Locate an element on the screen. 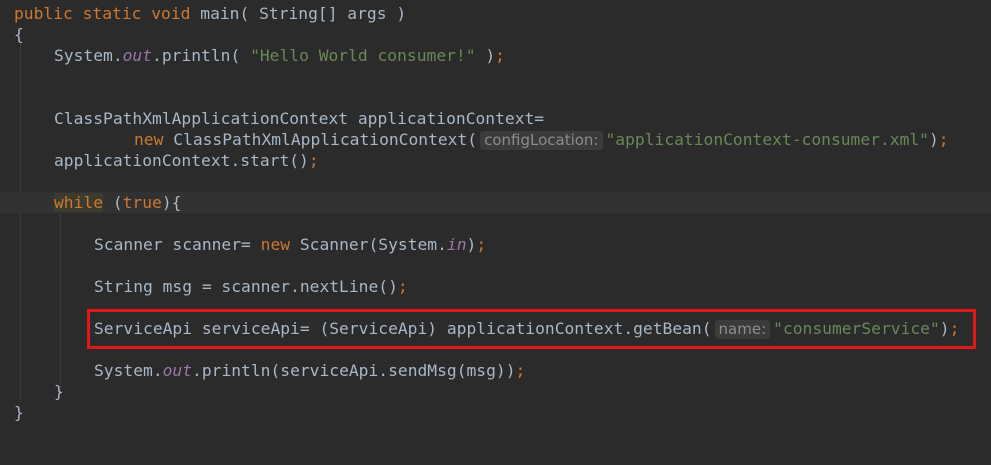 This screenshot has width=991, height=465. code-text: Scanner(System. is located at coordinates (368, 244).